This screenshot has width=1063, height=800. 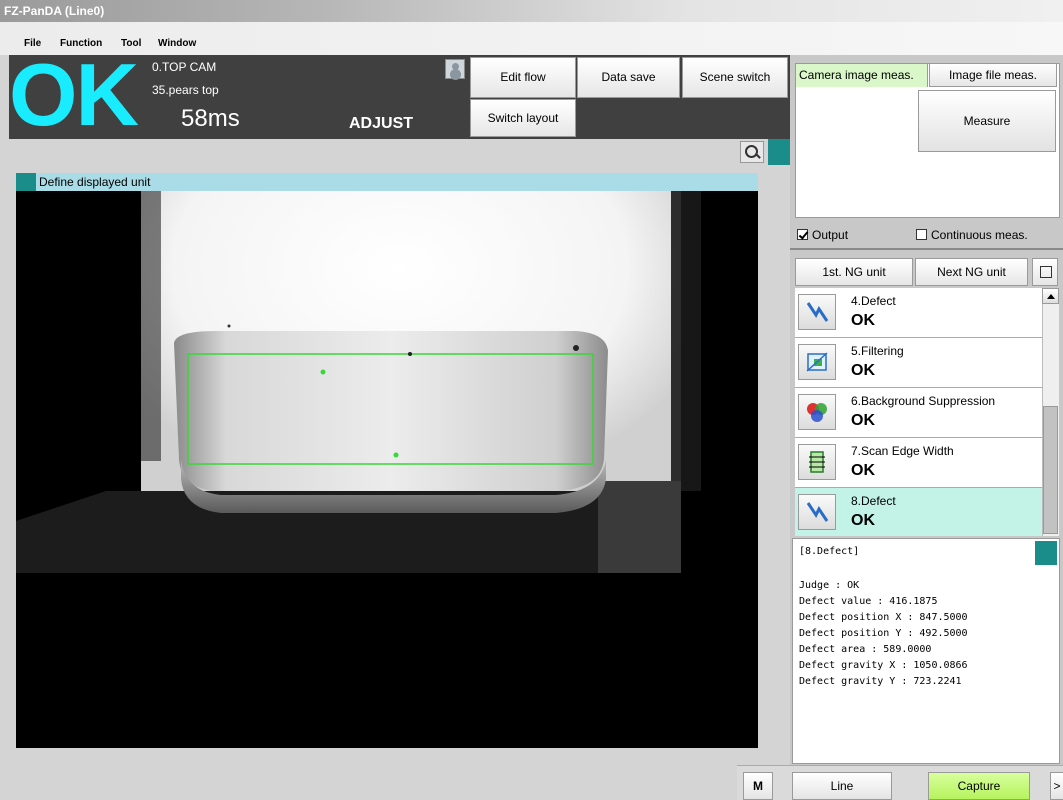 What do you see at coordinates (918, 512) in the screenshot?
I see `unit-row-8-defect: 8.Defect OK` at bounding box center [918, 512].